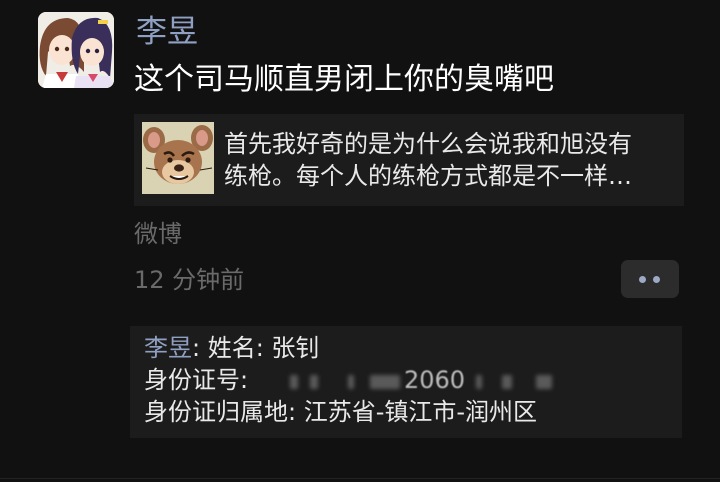 The width and height of the screenshot is (720, 482). I want to click on comment-line-3: 身份证归属地: 江苏省-镇江市-润州区, so click(341, 412).